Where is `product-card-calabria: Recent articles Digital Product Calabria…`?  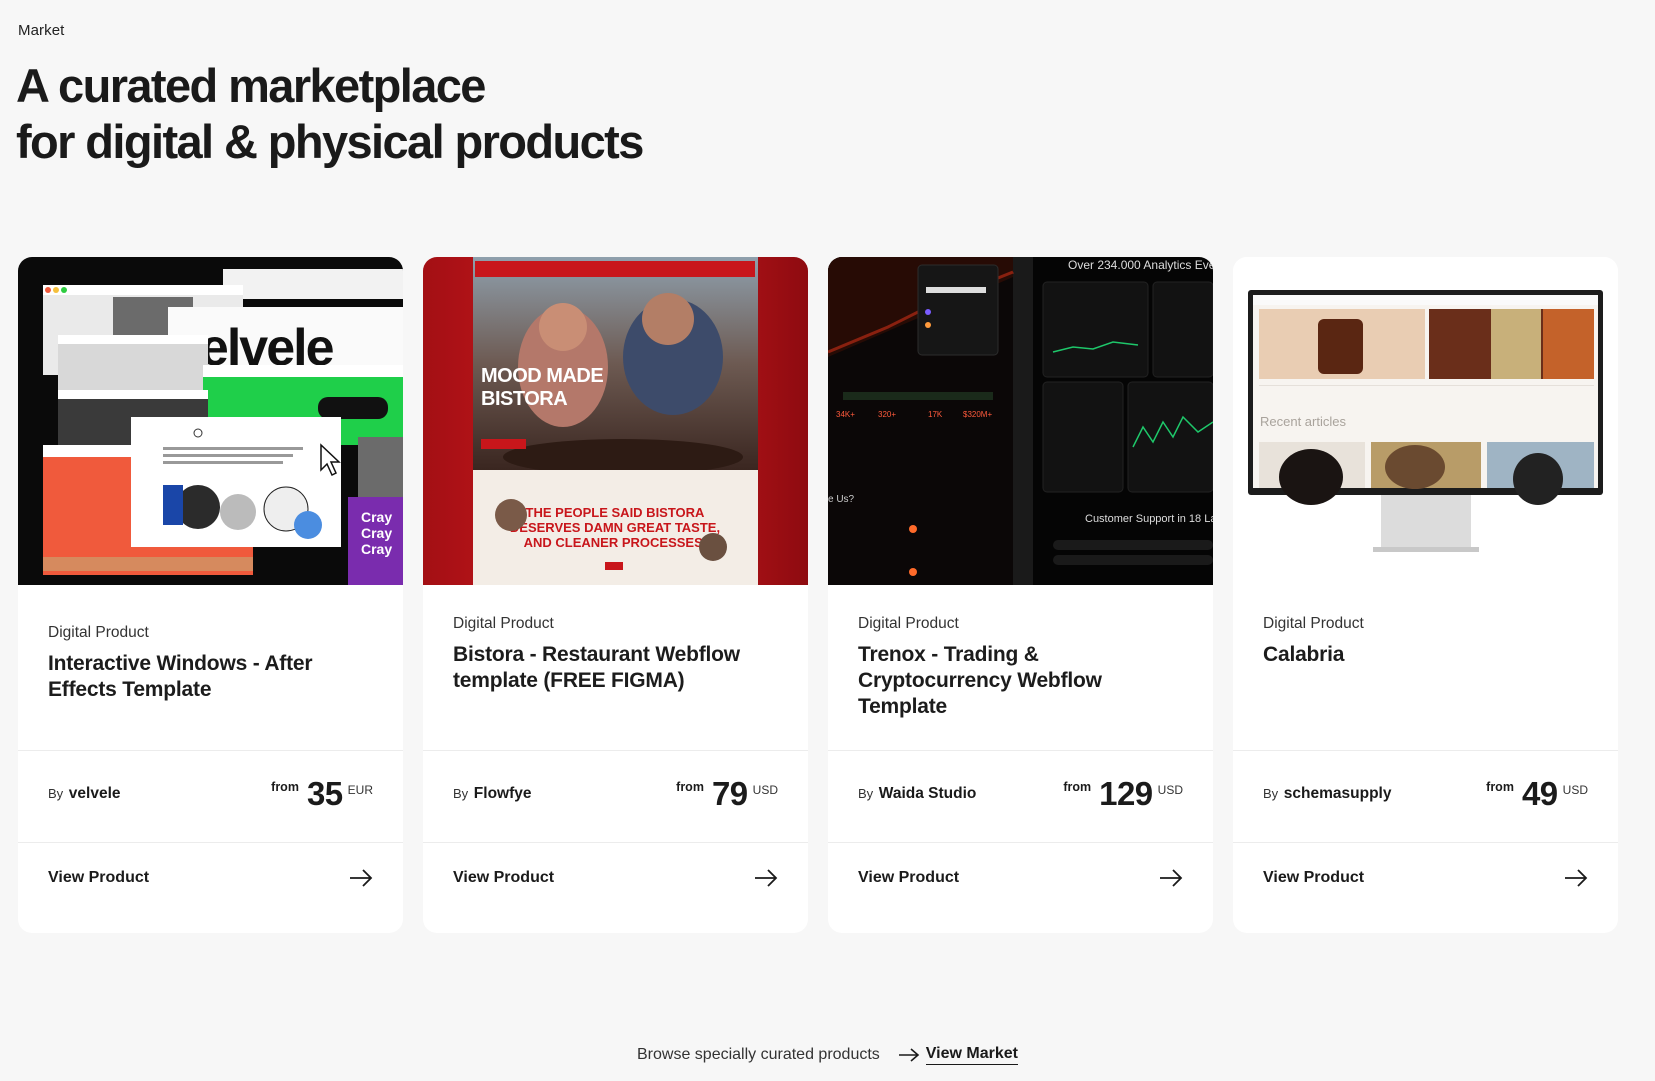
product-card-calabria: Recent articles Digital Product Calabria… is located at coordinates (1425, 595).